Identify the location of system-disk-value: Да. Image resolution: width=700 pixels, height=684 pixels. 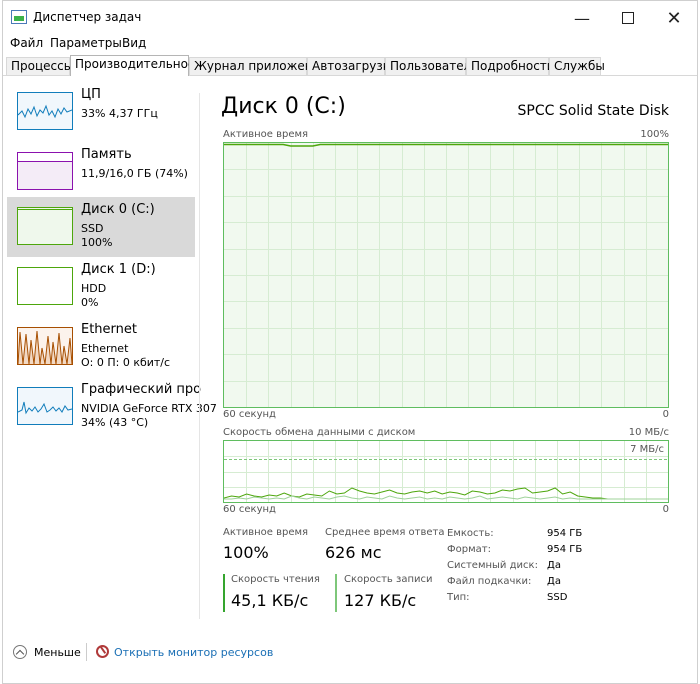
(554, 565).